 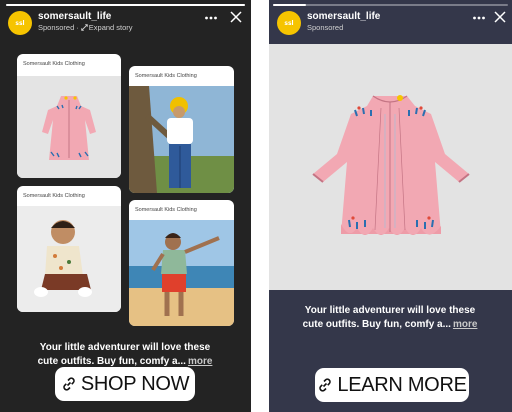 I want to click on product-image-dress, so click(x=69, y=127).